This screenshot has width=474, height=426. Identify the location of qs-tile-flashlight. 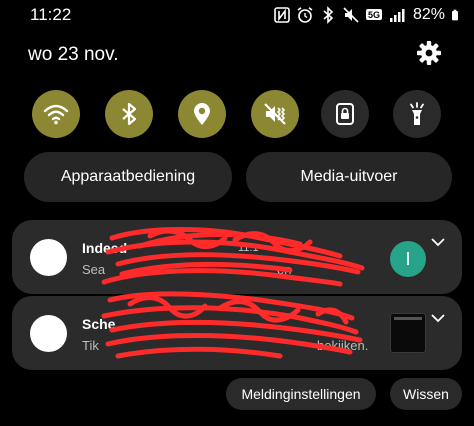
(417, 114).